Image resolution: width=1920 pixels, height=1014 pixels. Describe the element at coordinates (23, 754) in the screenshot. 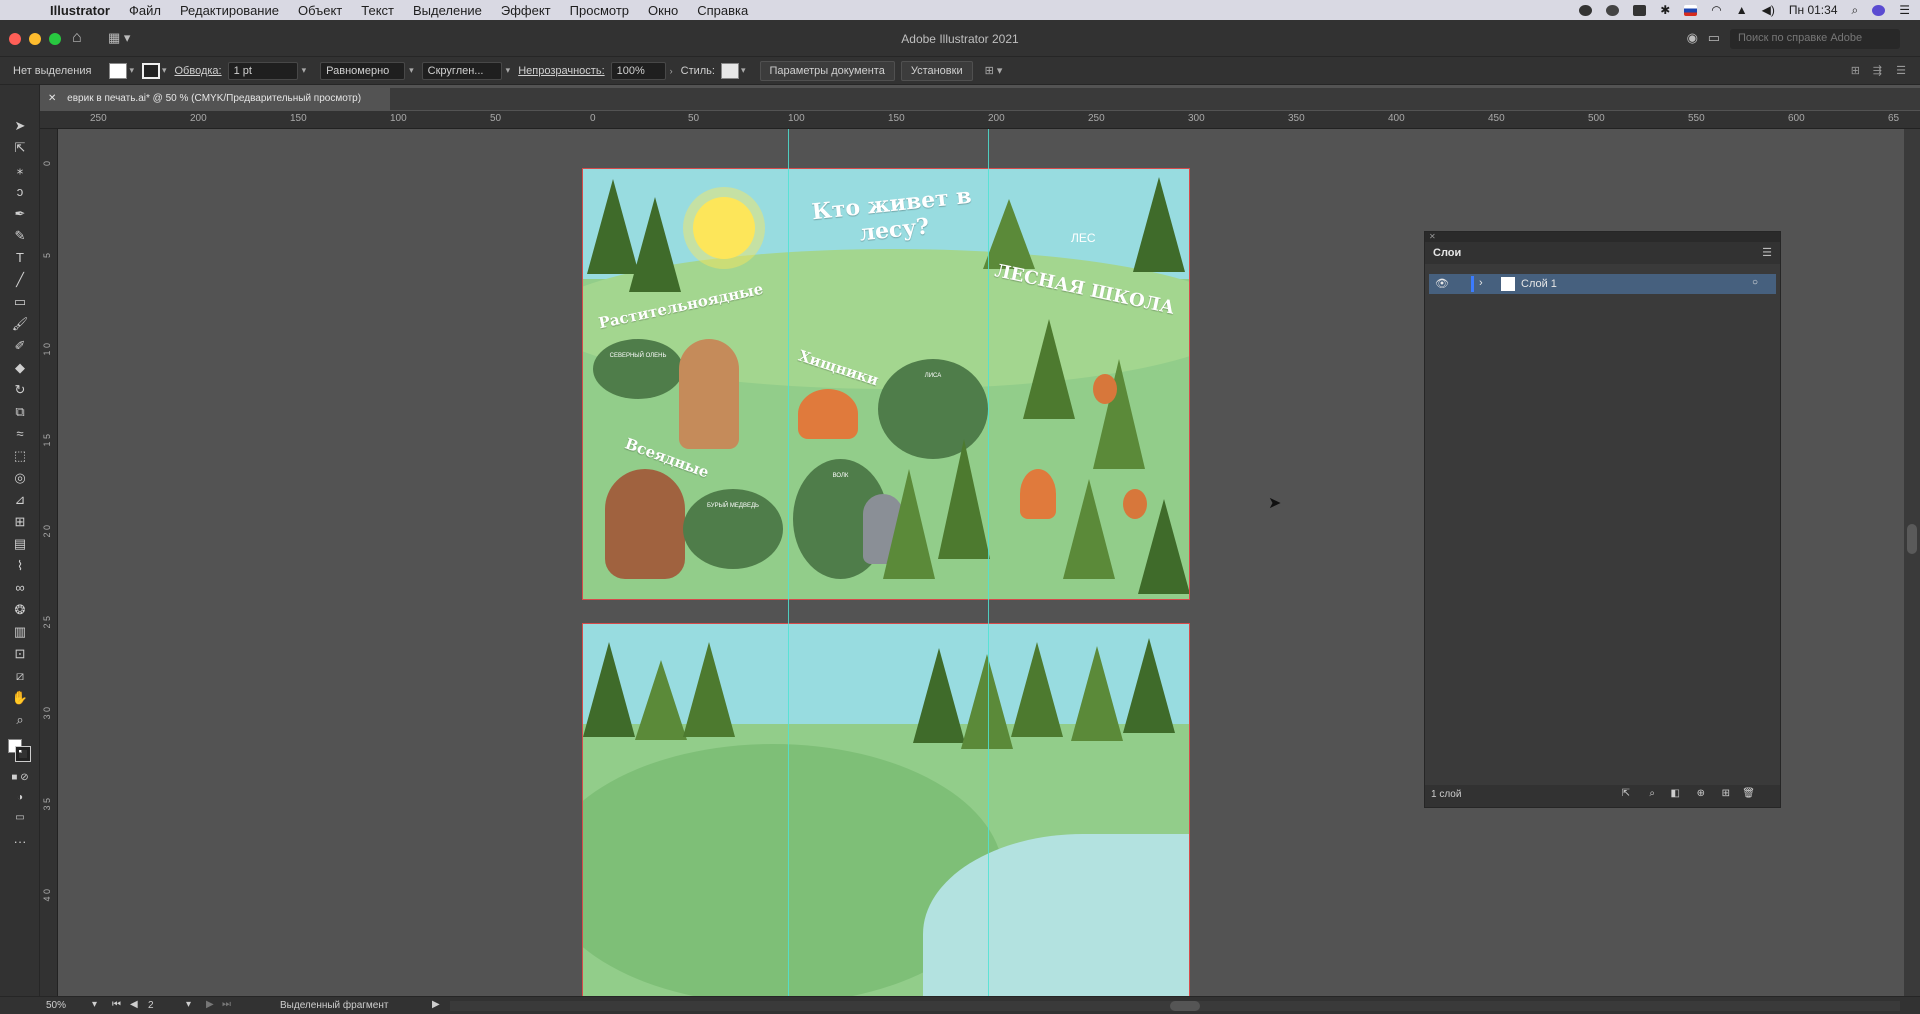

I see `stroke-color-icon` at that location.